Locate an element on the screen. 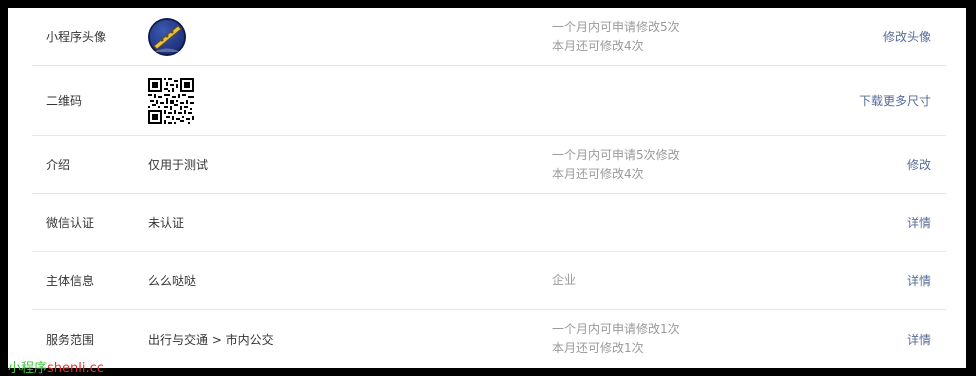  verification-details-link: 详情 is located at coordinates (919, 222).